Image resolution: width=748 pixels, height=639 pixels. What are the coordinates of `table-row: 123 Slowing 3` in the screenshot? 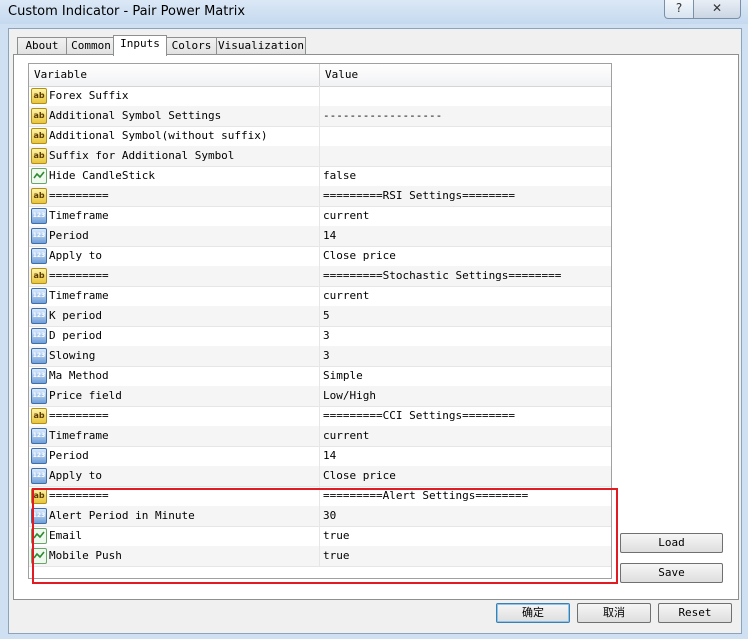 It's located at (320, 356).